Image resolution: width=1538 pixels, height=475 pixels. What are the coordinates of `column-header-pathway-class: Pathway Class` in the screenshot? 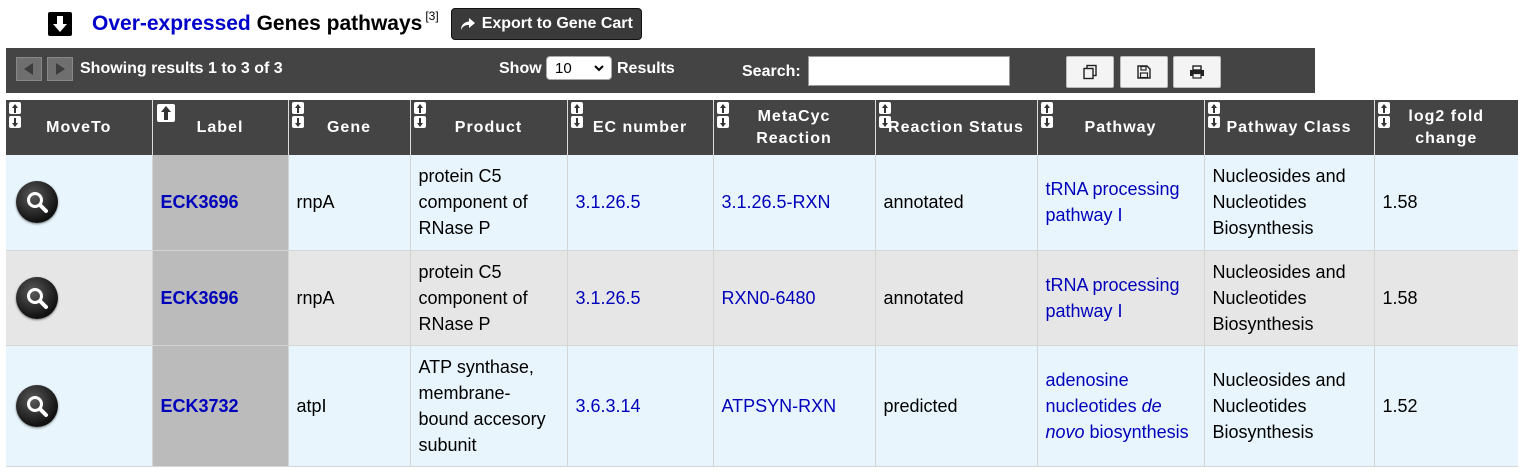 It's located at (1289, 127).